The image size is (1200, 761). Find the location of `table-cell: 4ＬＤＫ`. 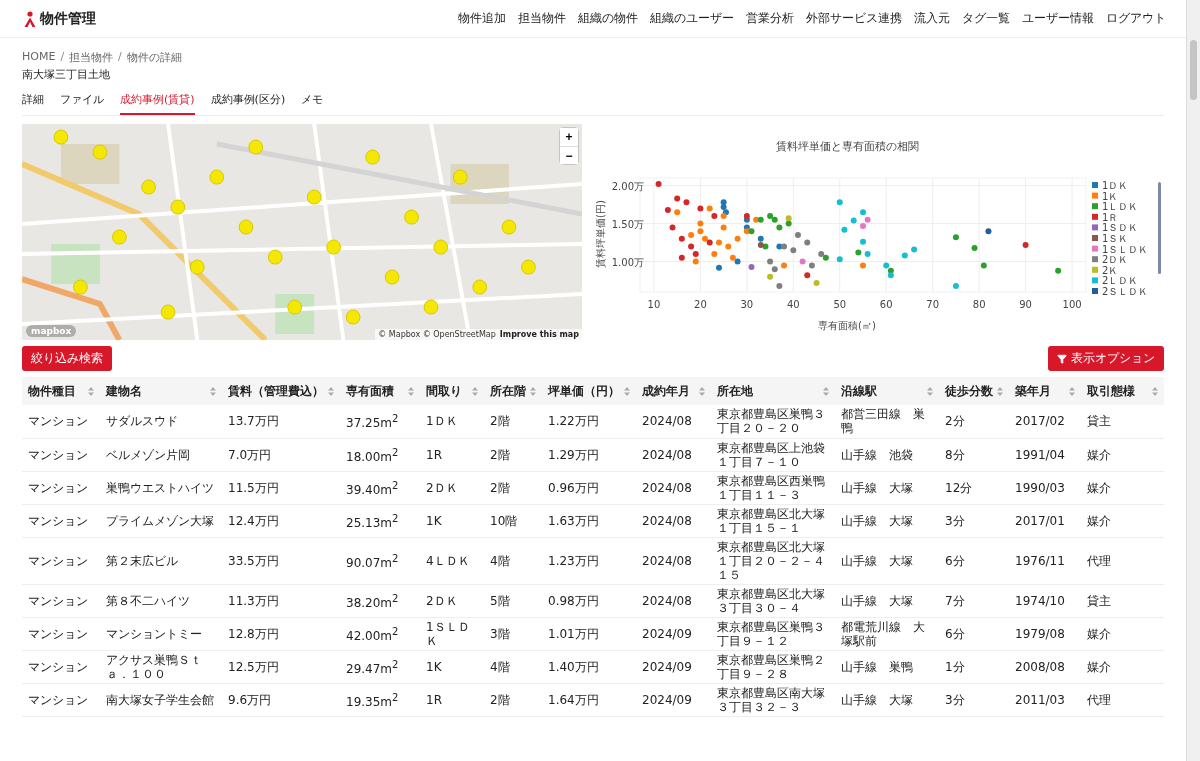

table-cell: 4ＬＤＫ is located at coordinates (452, 560).